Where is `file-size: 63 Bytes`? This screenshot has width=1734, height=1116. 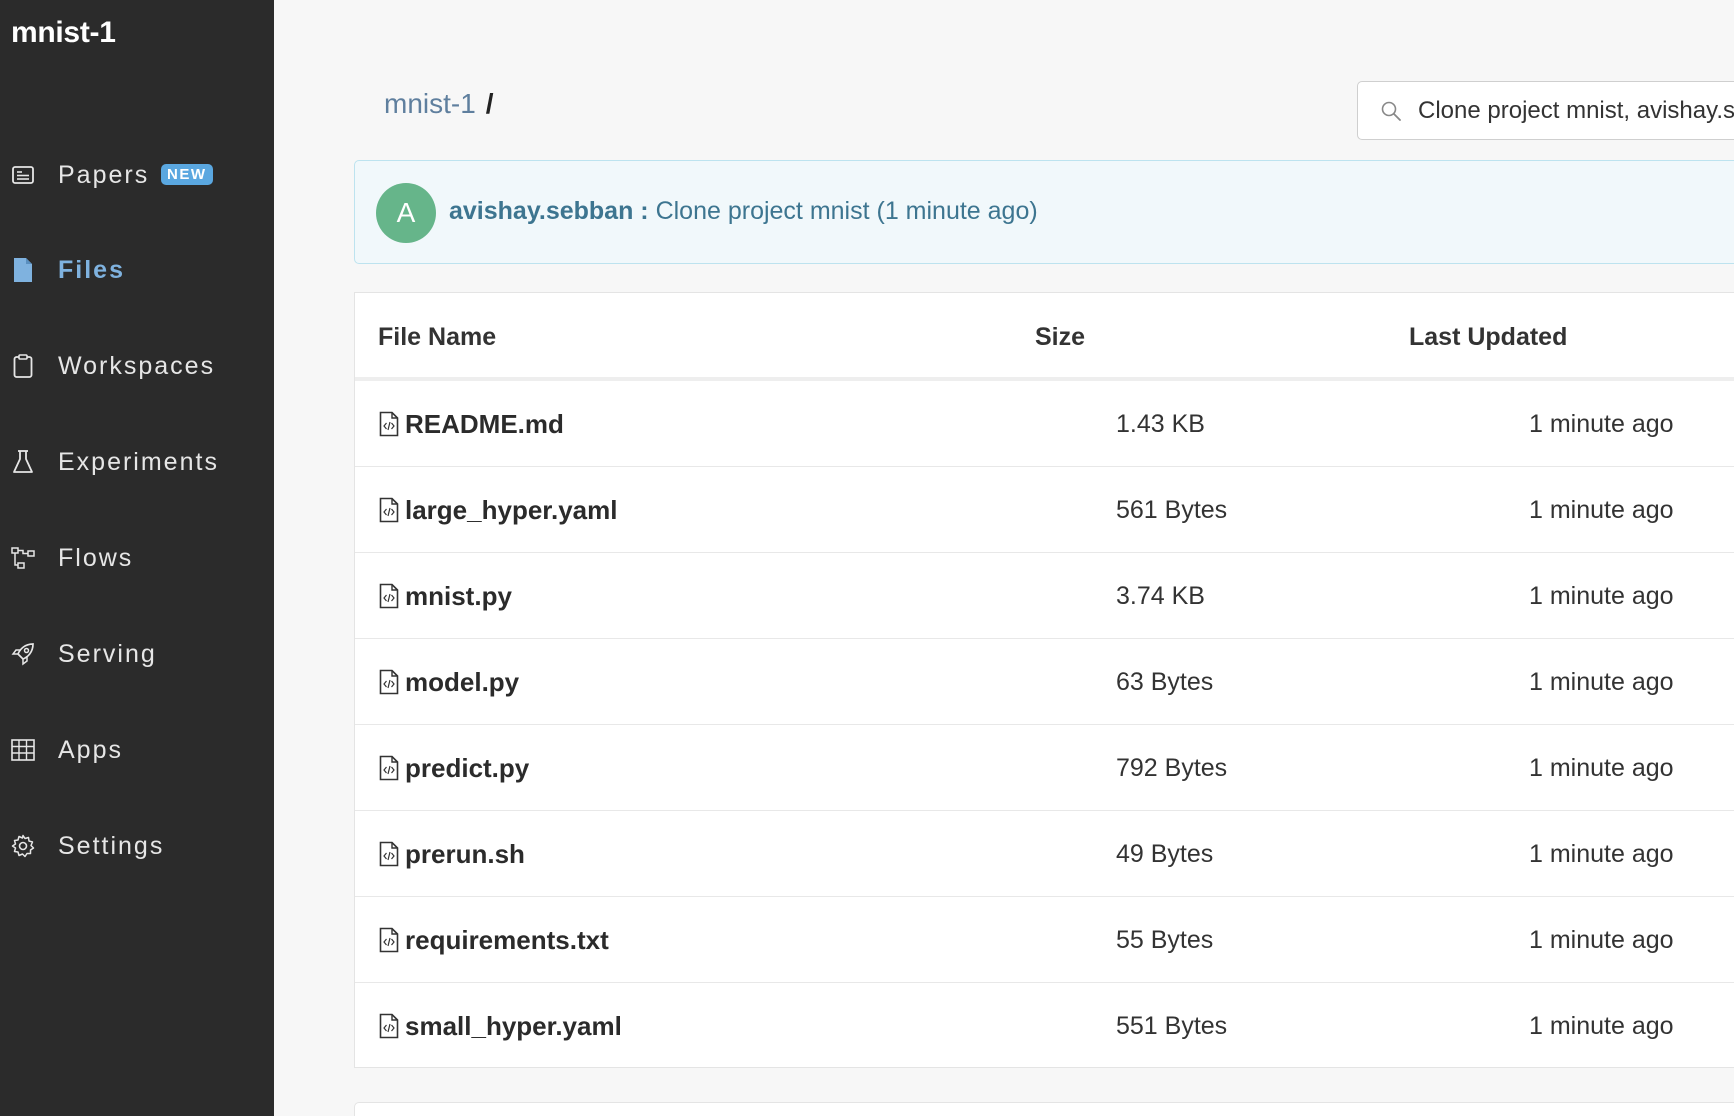
file-size: 63 Bytes is located at coordinates (1165, 682).